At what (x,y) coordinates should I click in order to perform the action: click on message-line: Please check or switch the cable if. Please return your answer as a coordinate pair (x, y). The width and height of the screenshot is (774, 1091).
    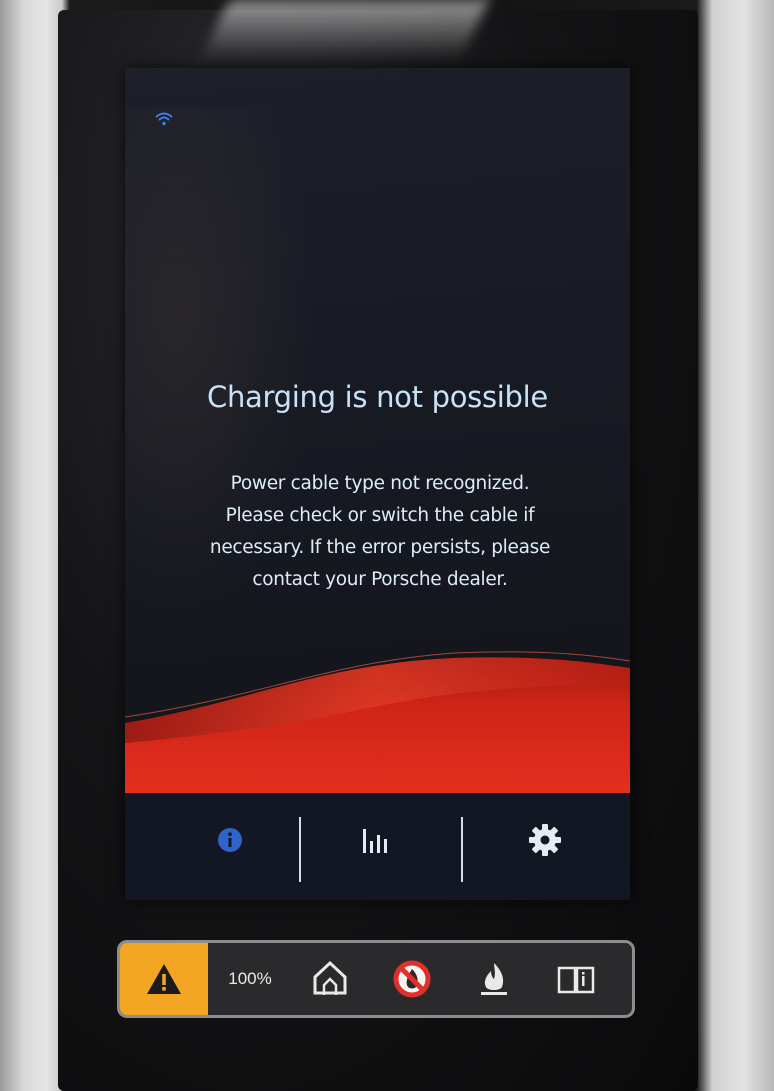
    Looking at the image, I should click on (380, 515).